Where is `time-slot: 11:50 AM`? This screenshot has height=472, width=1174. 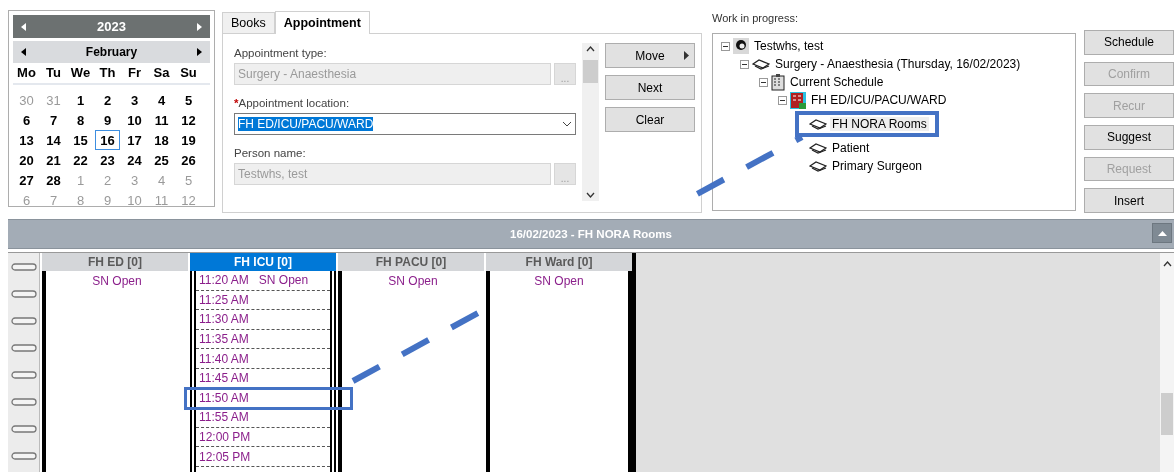
time-slot: 11:50 AM is located at coordinates (263, 398).